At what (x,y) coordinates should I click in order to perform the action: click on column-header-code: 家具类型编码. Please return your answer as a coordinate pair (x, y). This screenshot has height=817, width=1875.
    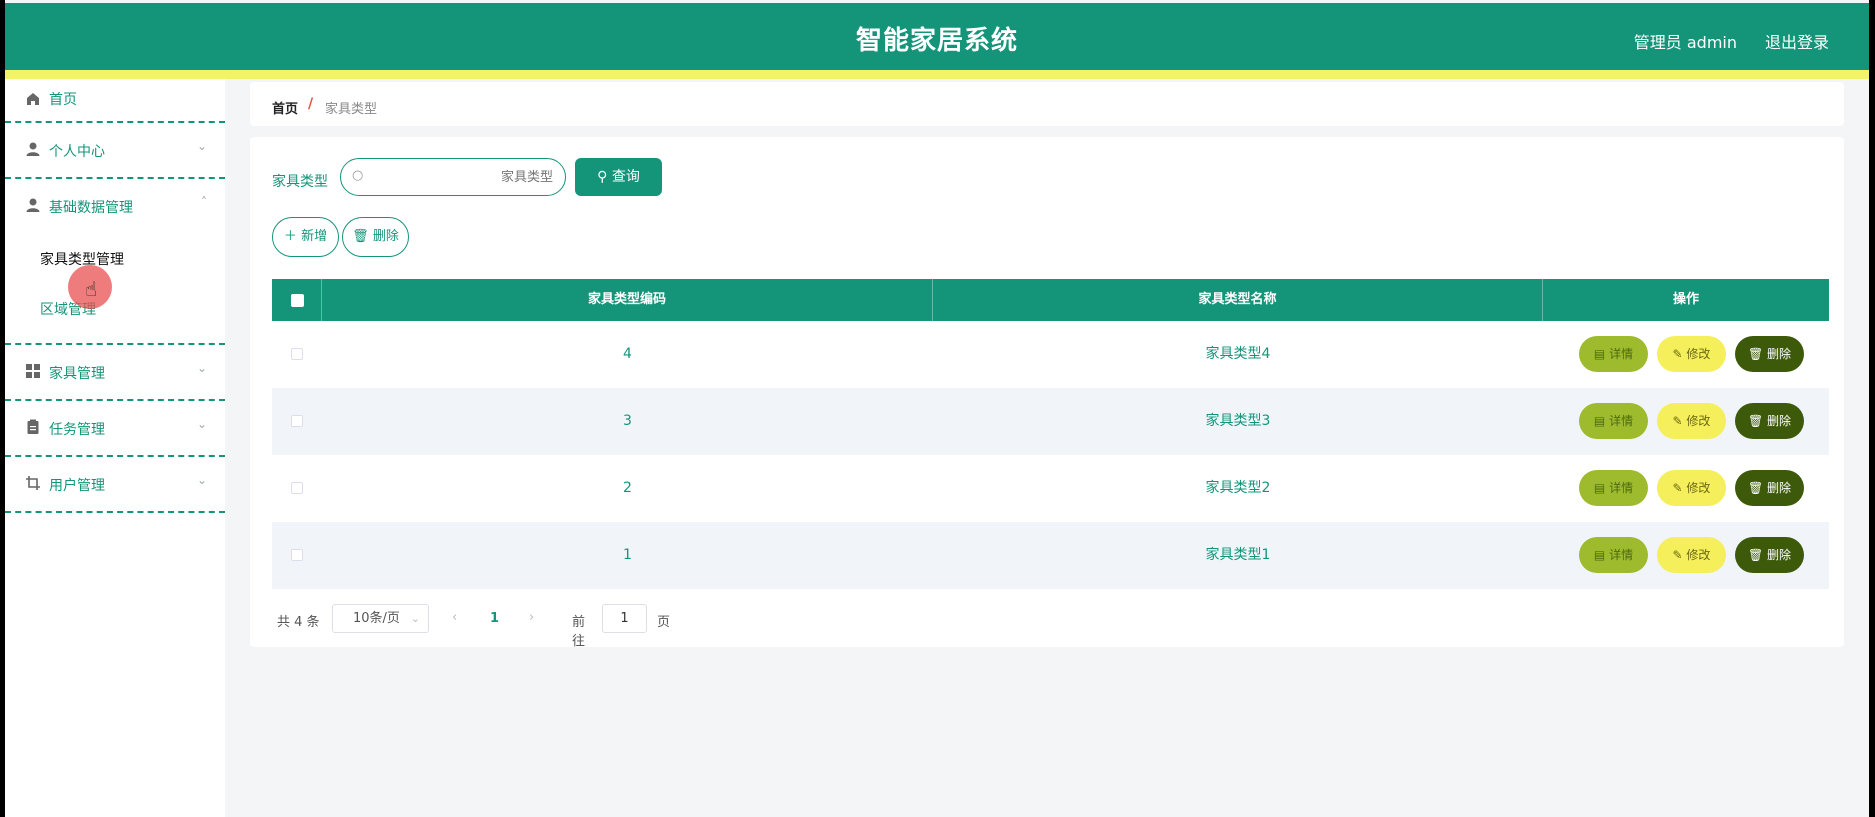
    Looking at the image, I should click on (627, 300).